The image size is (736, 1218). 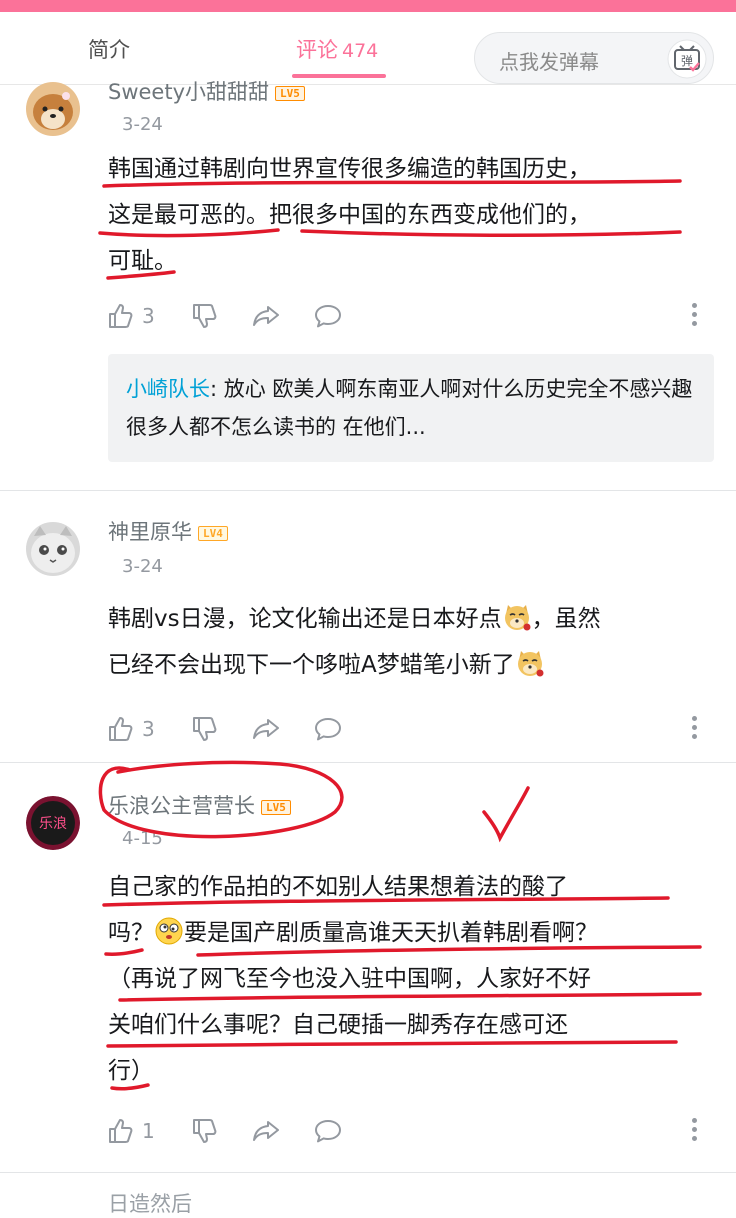 What do you see at coordinates (349, 215) in the screenshot?
I see `comment-line: 这是最可恶的。把很多中国的东西变成他们的，` at bounding box center [349, 215].